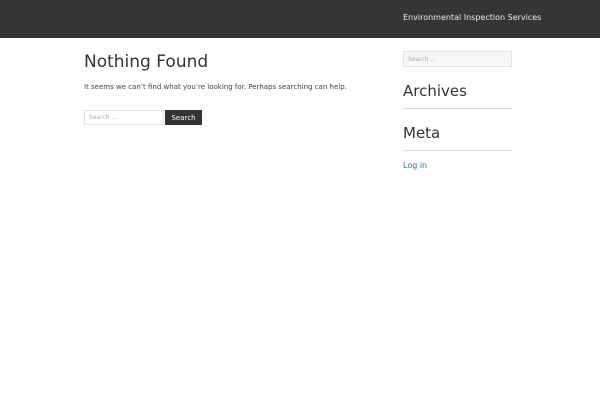 The image size is (600, 400). I want to click on meta-divider, so click(457, 150).